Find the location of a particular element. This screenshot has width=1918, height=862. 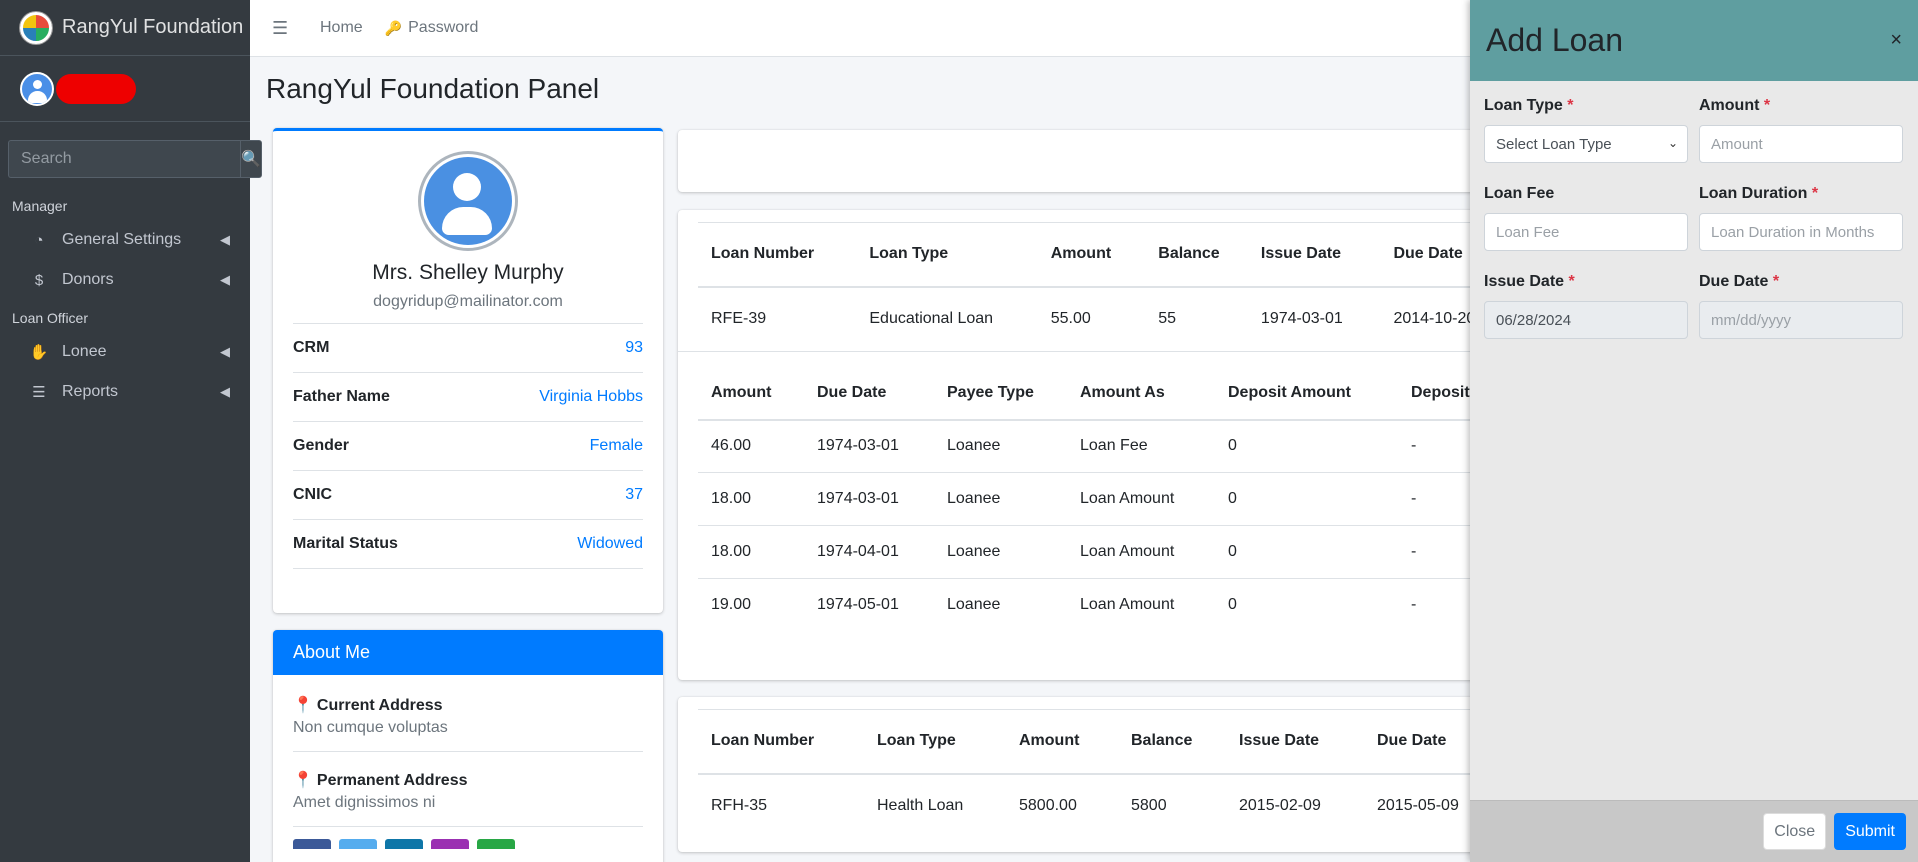

loan-type-group: Loan Type * Select Loan Type ⌄ is located at coordinates (1586, 130).